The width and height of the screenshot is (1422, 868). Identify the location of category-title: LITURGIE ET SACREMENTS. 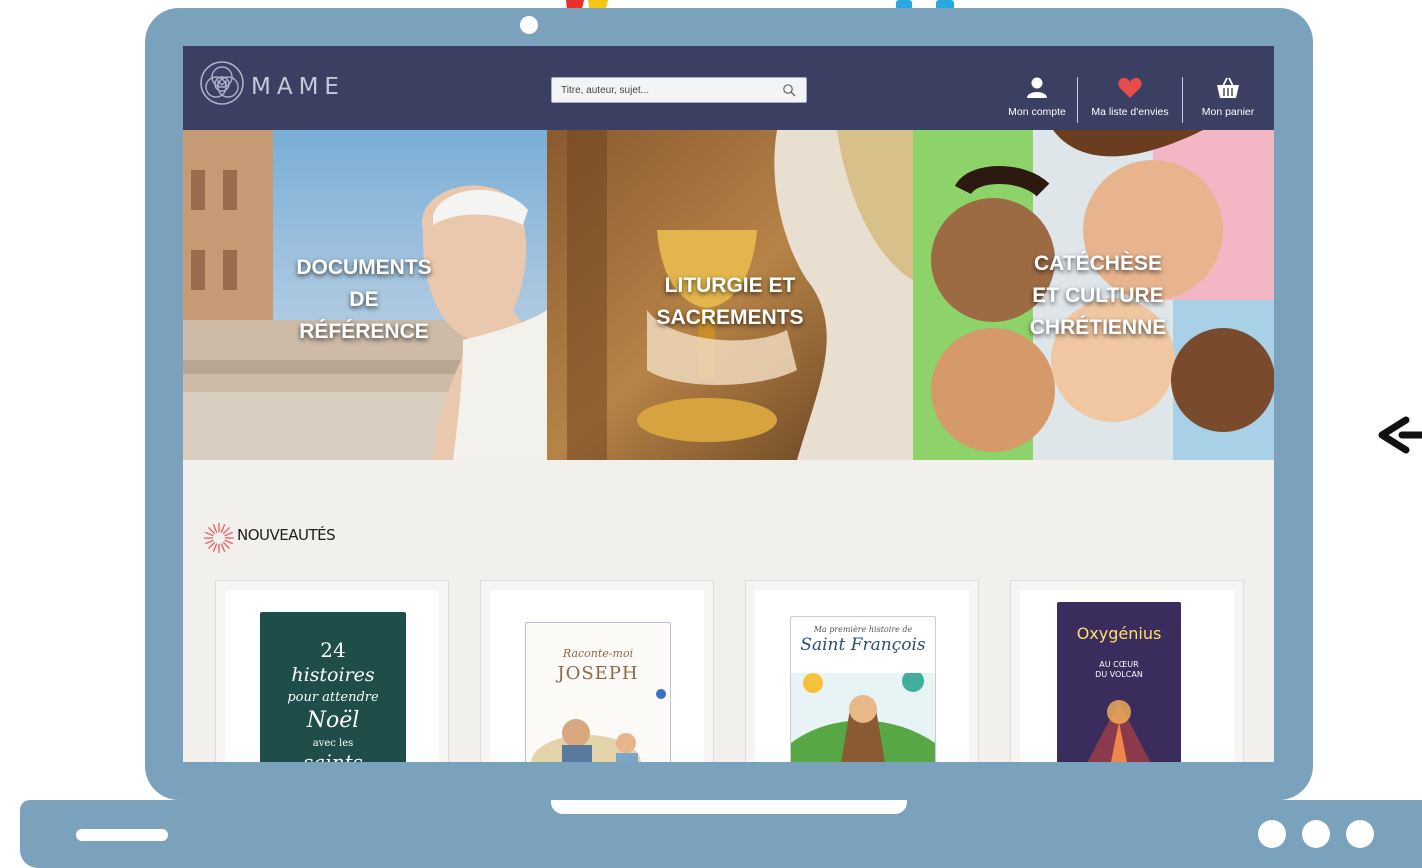
(730, 301).